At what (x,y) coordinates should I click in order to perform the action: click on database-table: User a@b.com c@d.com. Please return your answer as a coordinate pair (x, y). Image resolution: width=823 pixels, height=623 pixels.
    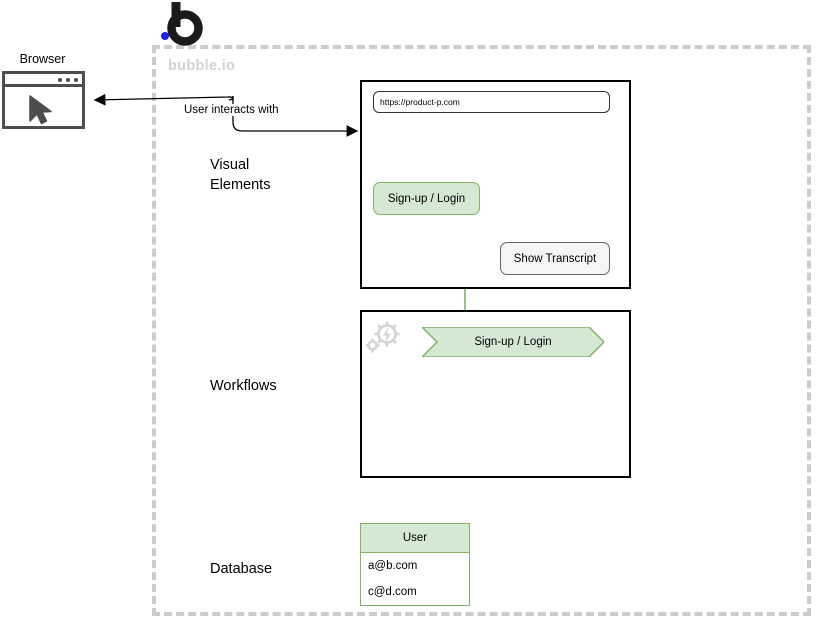
    Looking at the image, I should click on (415, 564).